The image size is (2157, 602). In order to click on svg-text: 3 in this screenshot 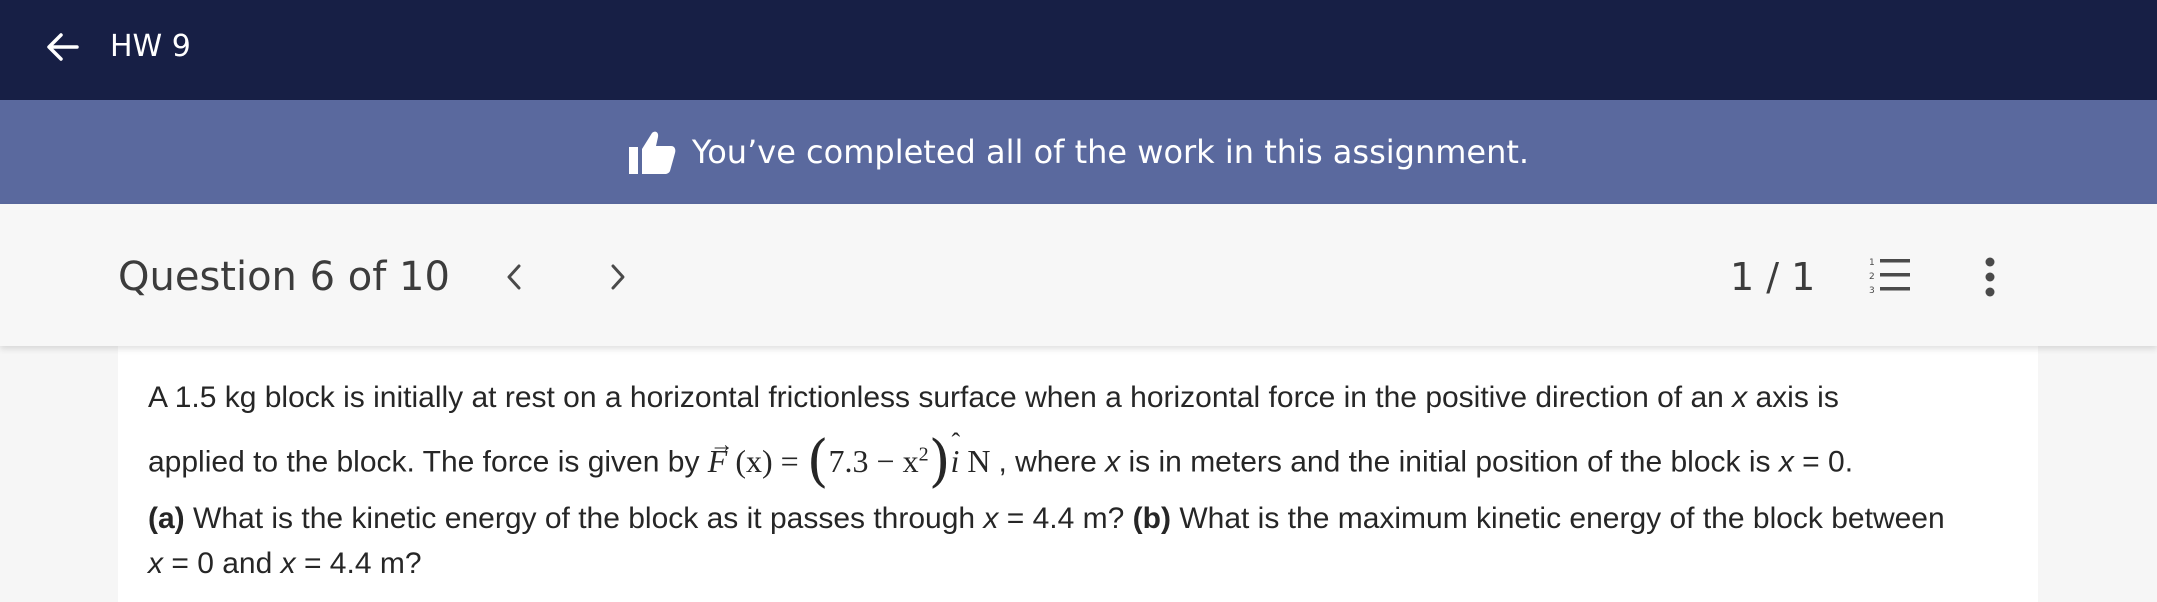, I will do `click(1872, 291)`.